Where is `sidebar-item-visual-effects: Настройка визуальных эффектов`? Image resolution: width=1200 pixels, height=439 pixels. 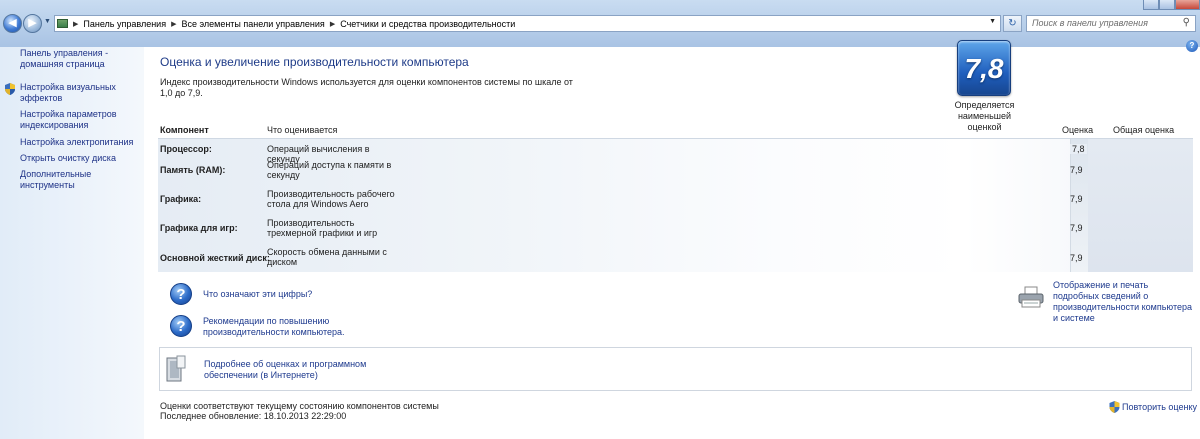
sidebar-item-visual-effects: Настройка визуальных эффектов is located at coordinates (79, 93).